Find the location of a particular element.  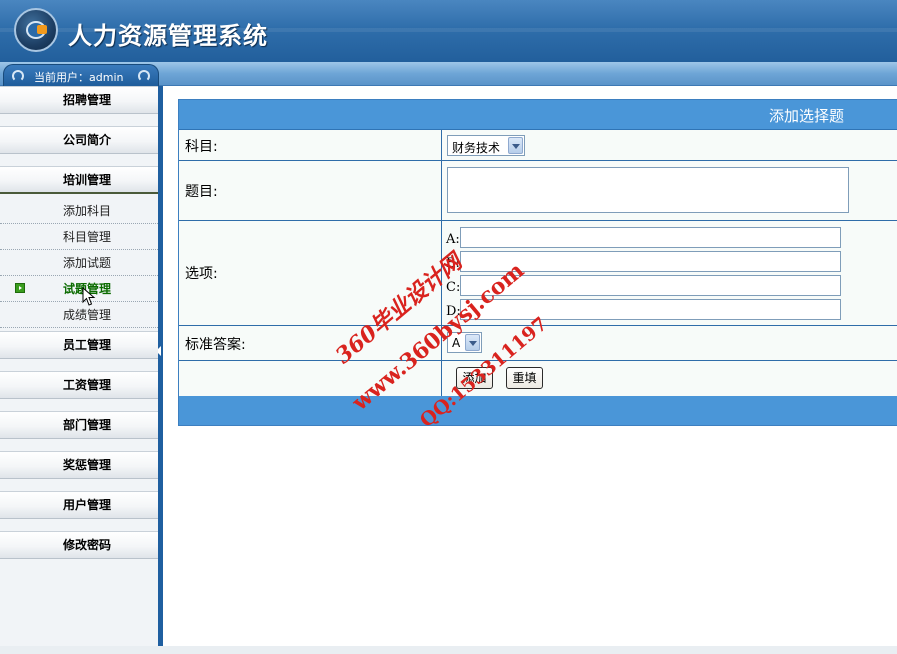

sidebar-item-users: 用户管理 is located at coordinates (79, 505).